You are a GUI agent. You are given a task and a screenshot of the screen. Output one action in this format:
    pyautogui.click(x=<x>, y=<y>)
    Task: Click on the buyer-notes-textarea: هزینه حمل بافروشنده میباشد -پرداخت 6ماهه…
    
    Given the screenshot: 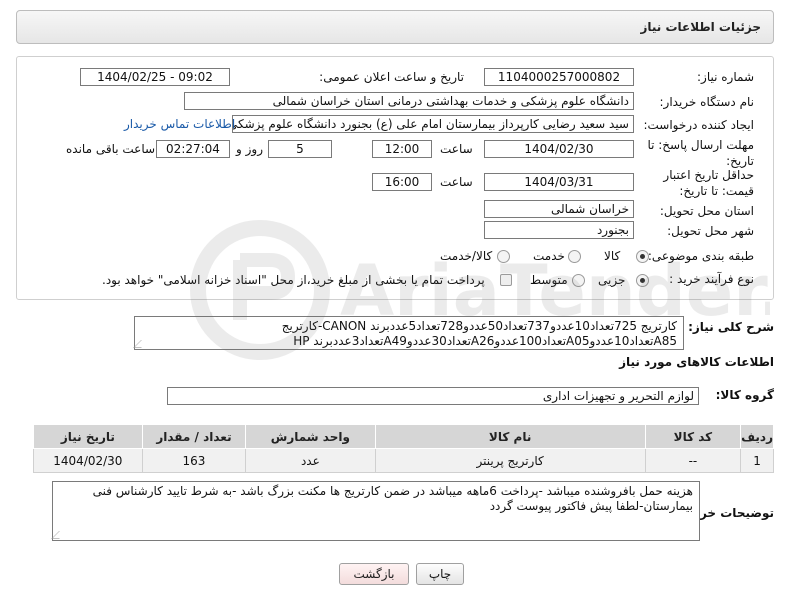 What is the action you would take?
    pyautogui.click(x=375, y=511)
    